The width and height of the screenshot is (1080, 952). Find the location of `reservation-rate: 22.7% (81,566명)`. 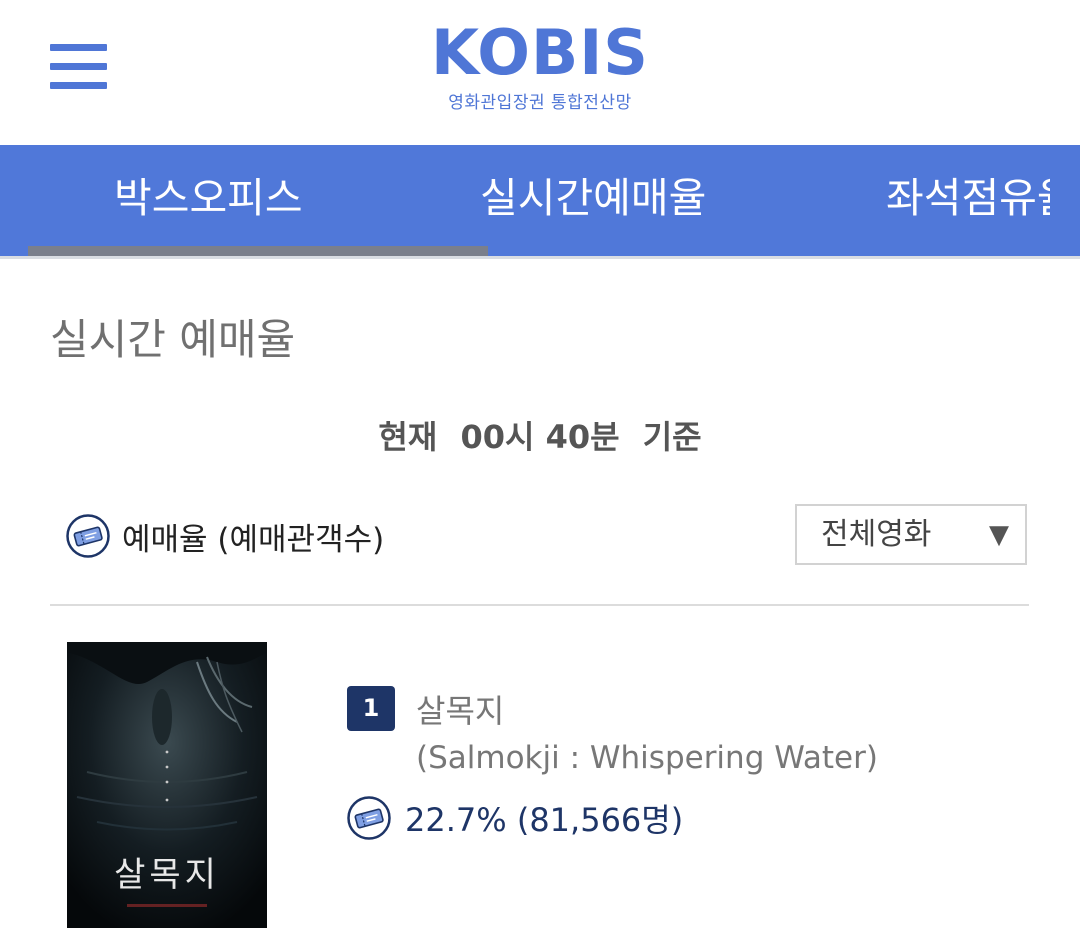

reservation-rate: 22.7% (81,566명) is located at coordinates (515, 818).